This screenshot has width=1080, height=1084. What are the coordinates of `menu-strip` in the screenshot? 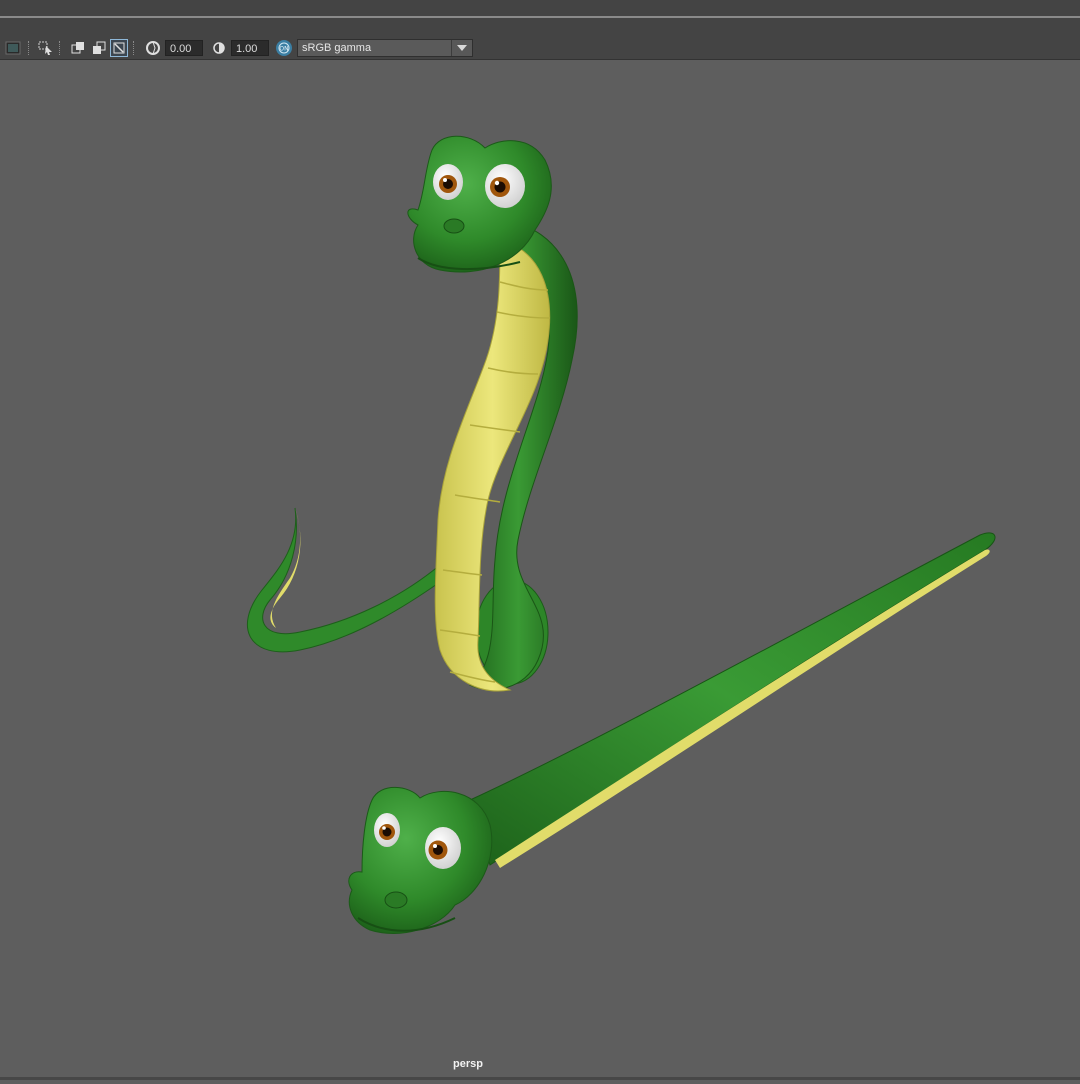 It's located at (540, 8).